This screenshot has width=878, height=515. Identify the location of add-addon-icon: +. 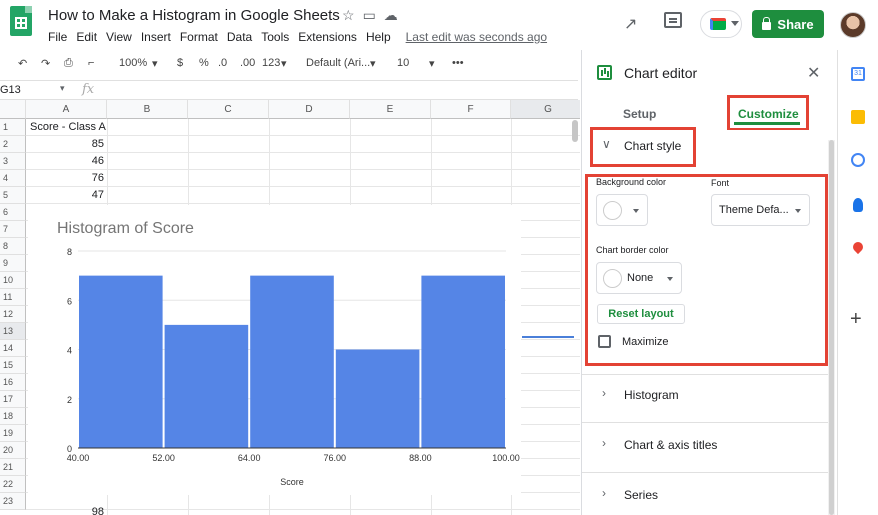
(856, 319).